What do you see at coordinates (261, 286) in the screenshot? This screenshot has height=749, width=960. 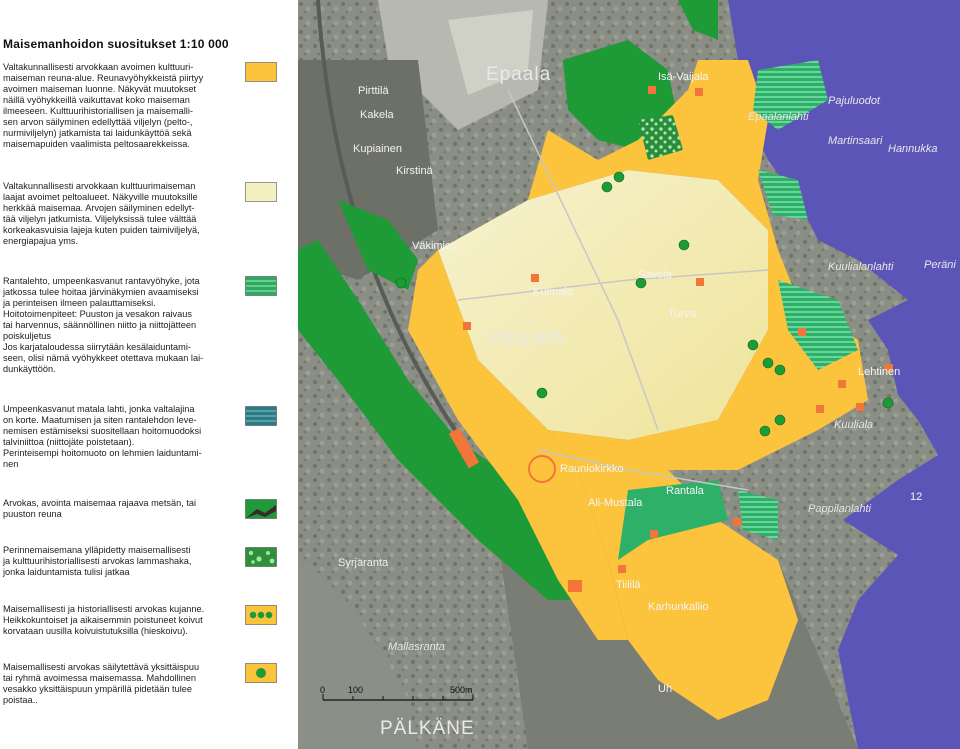 I see `legend-swatch-rantalehto` at bounding box center [261, 286].